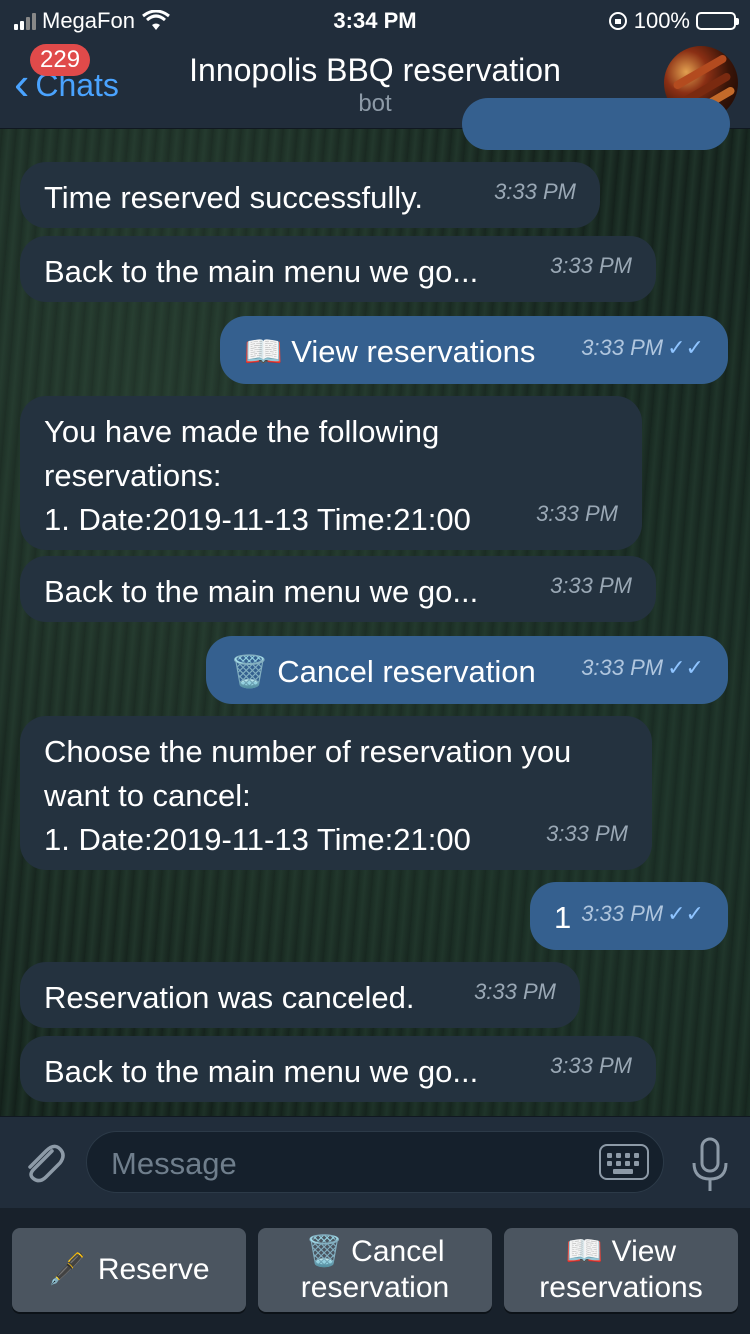  I want to click on message-composer: Message, so click(375, 1162).